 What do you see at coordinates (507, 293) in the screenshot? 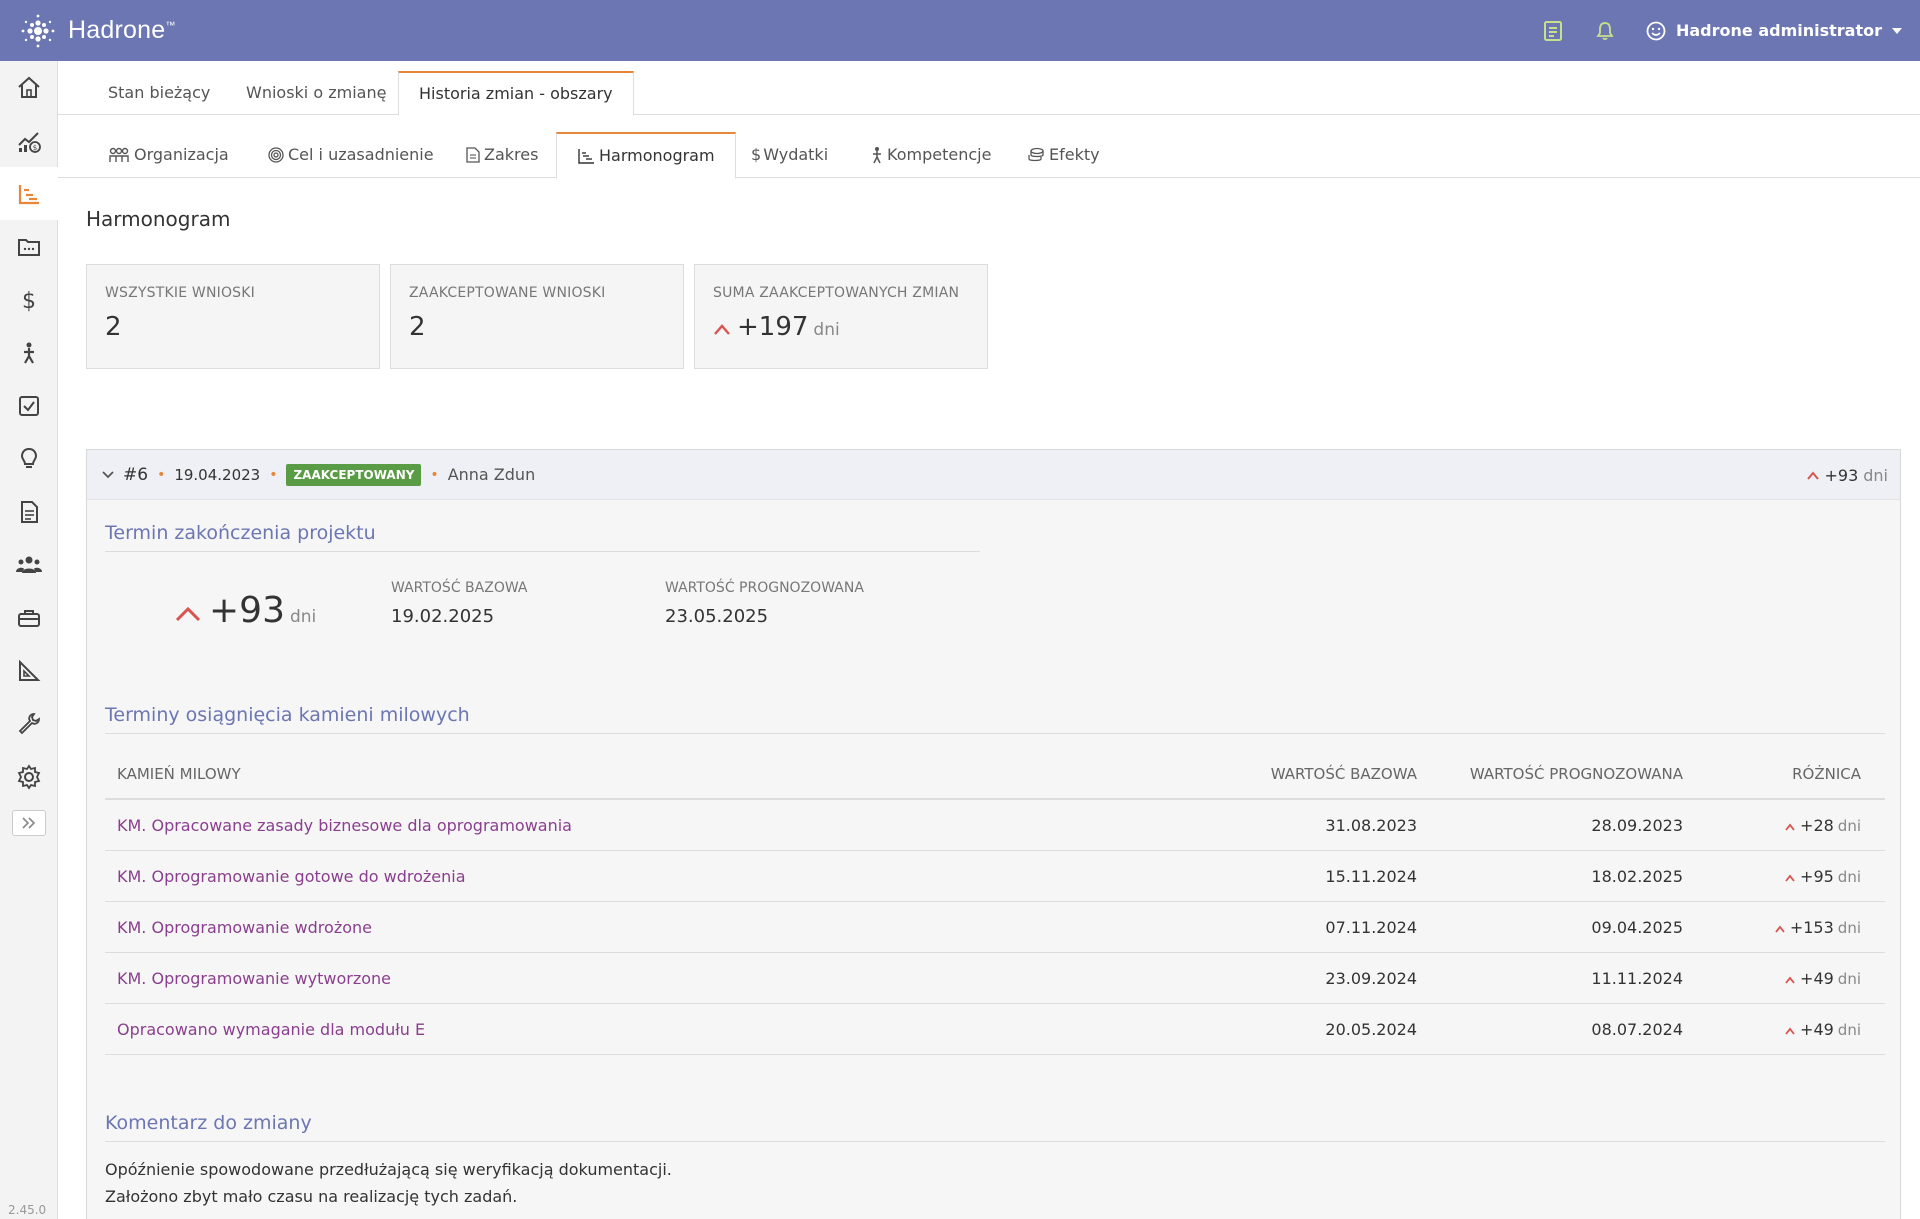
I see `stat-label: ZAAKCEPTOWANE WNIOSKI` at bounding box center [507, 293].